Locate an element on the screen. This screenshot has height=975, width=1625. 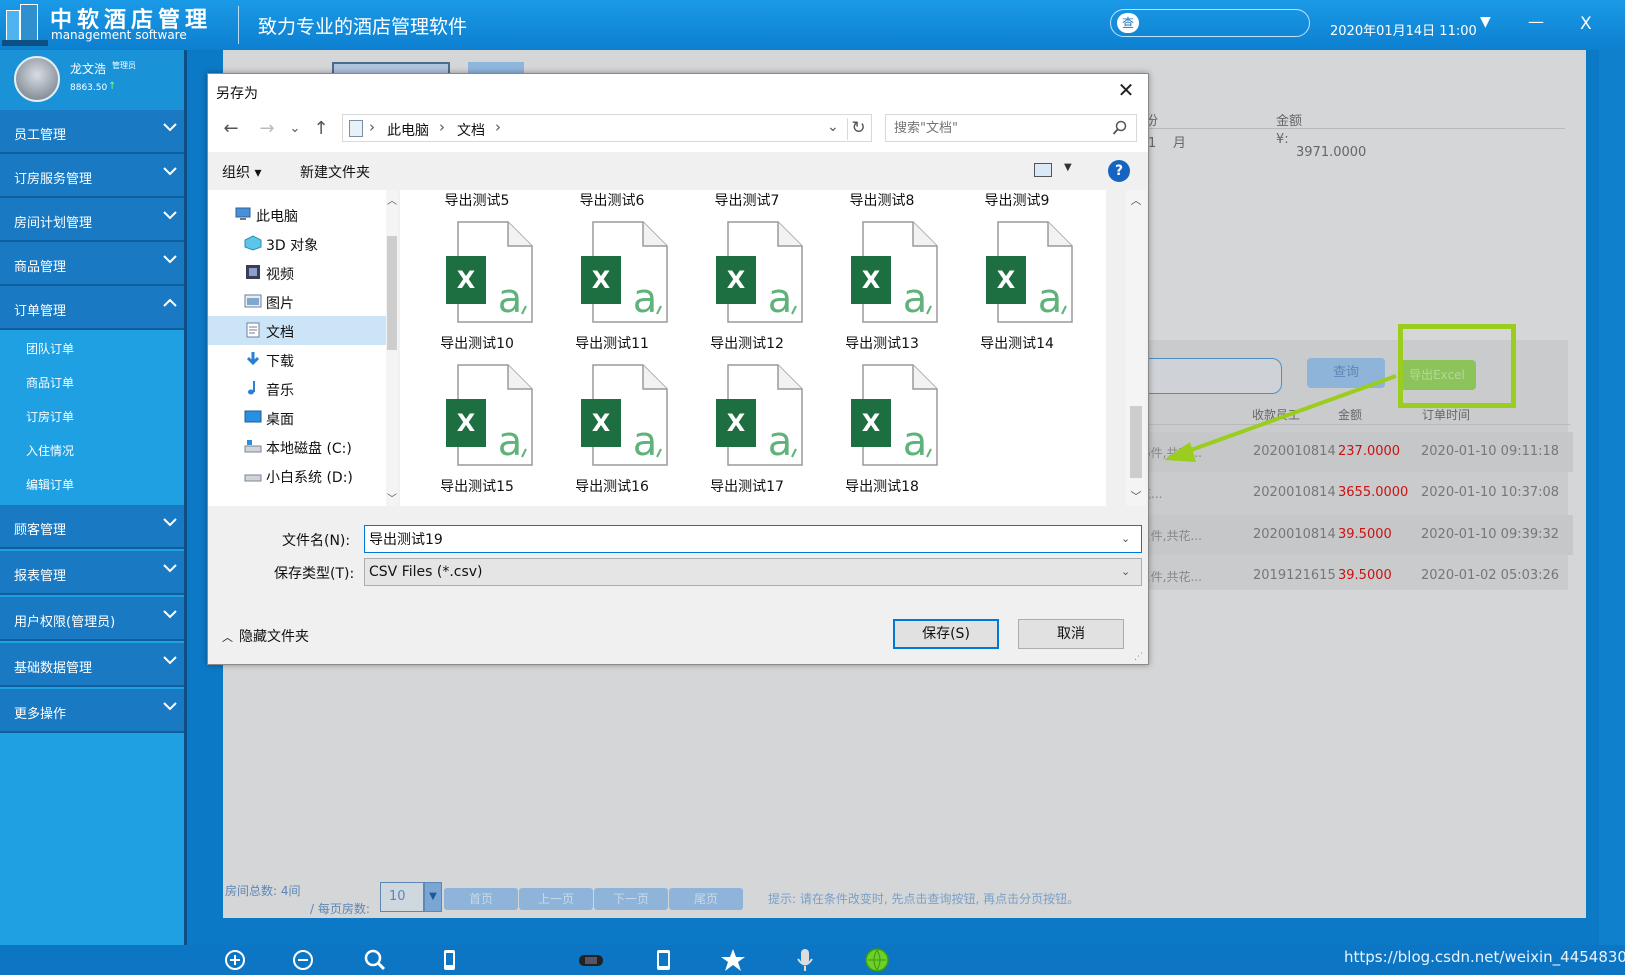
sidebar-subitem-room-orders: 订房订单 is located at coordinates (93, 417).